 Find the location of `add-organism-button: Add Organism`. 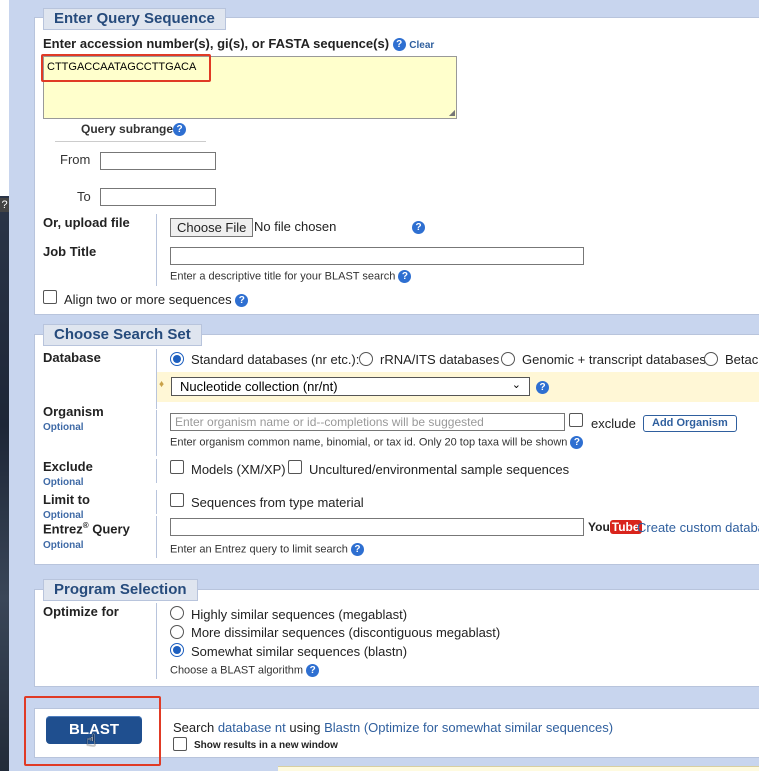

add-organism-button: Add Organism is located at coordinates (690, 423).